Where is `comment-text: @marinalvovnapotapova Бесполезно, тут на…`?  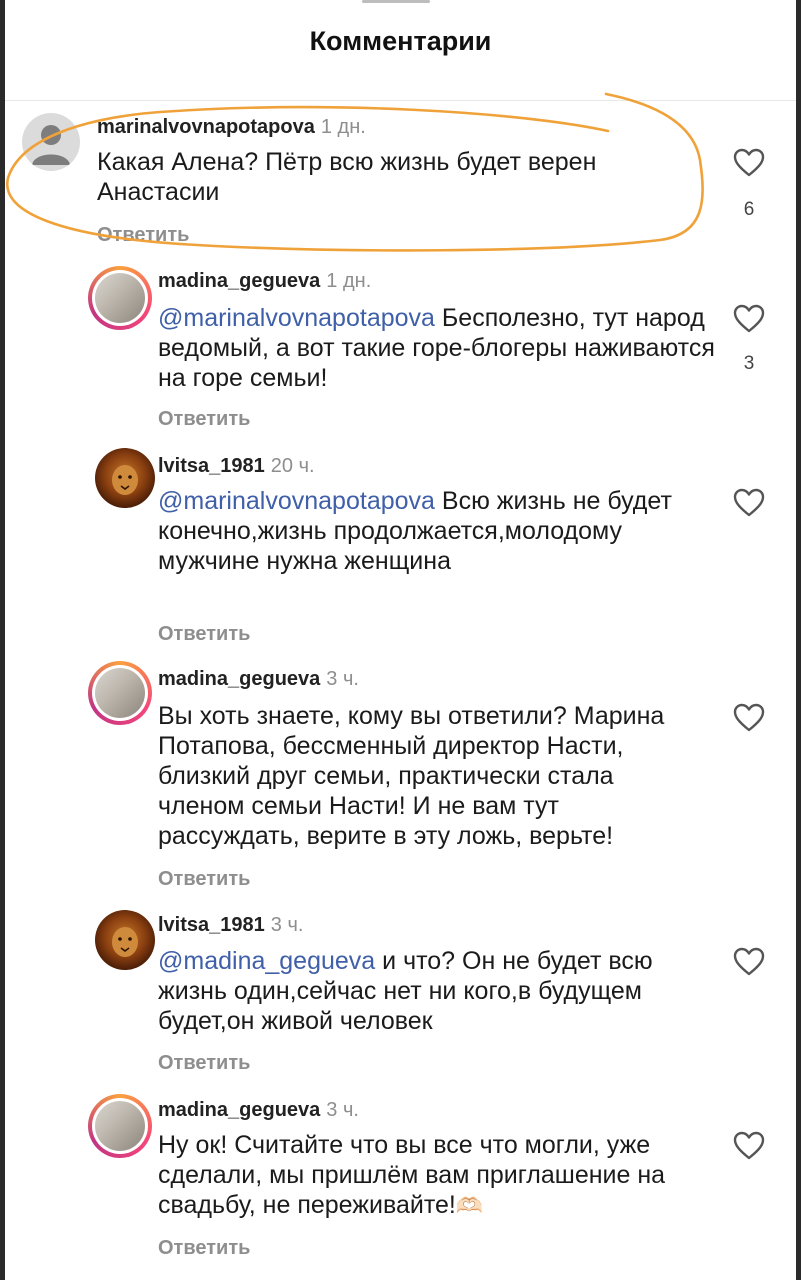
comment-text: @marinalvovnapotapova Бесполезно, тут на… is located at coordinates (438, 348).